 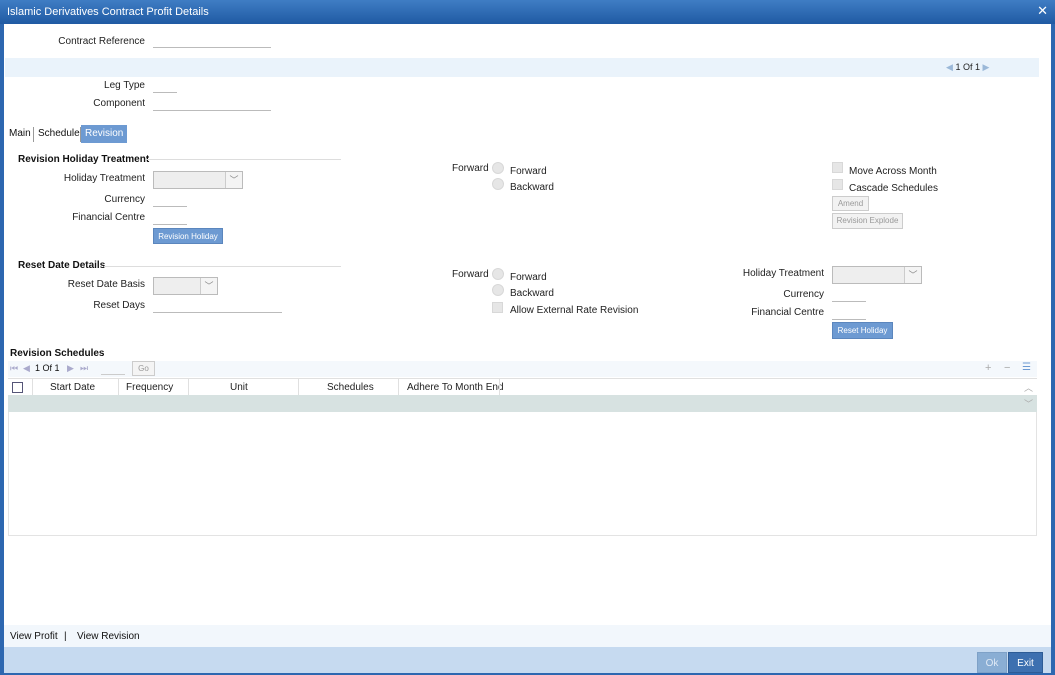 I want to click on currency-label: Currency, so click(x=124, y=199).